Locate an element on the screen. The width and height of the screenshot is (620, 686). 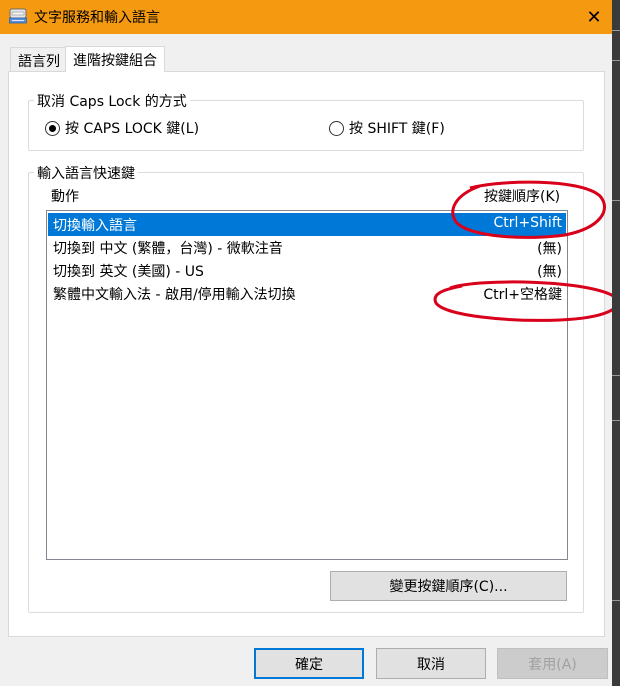
close-button: ✕ is located at coordinates (594, 17).